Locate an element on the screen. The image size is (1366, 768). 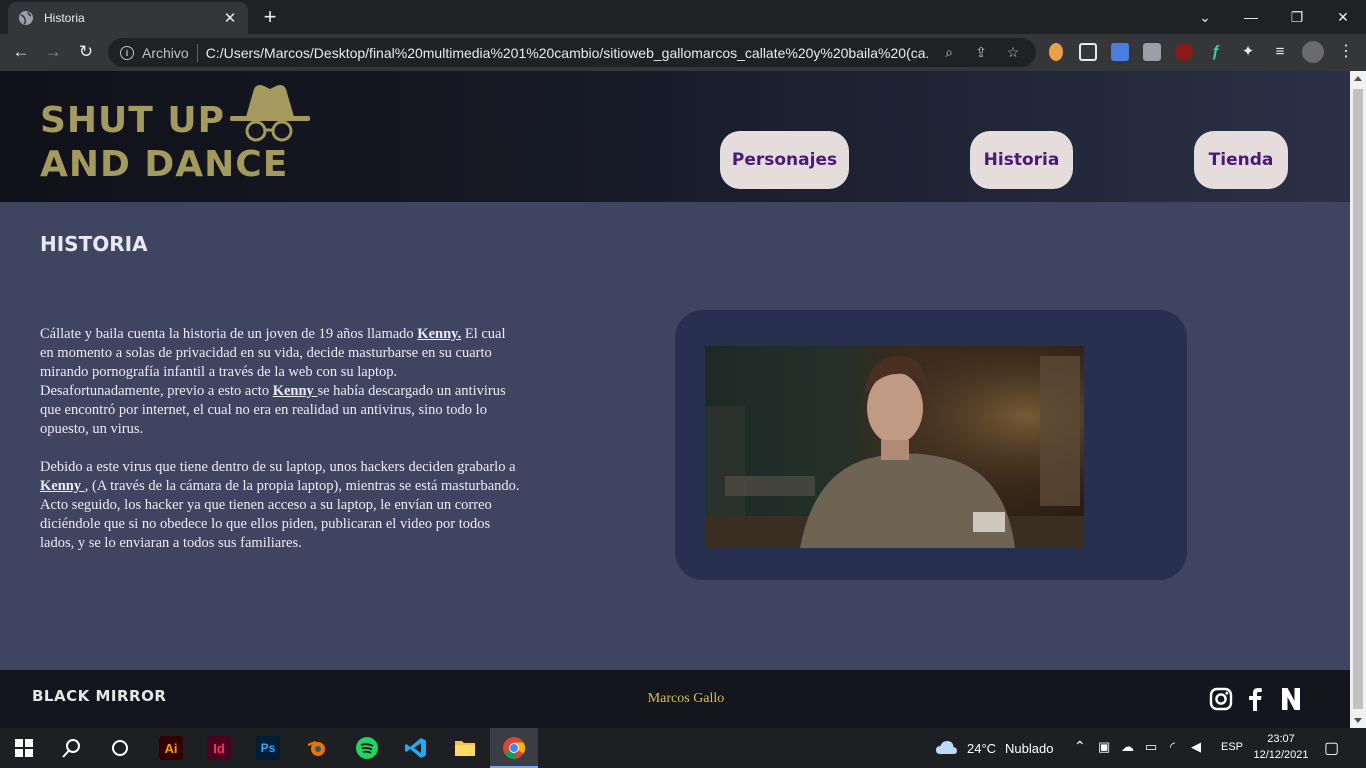
extension-gray-icon is located at coordinates (1152, 52).